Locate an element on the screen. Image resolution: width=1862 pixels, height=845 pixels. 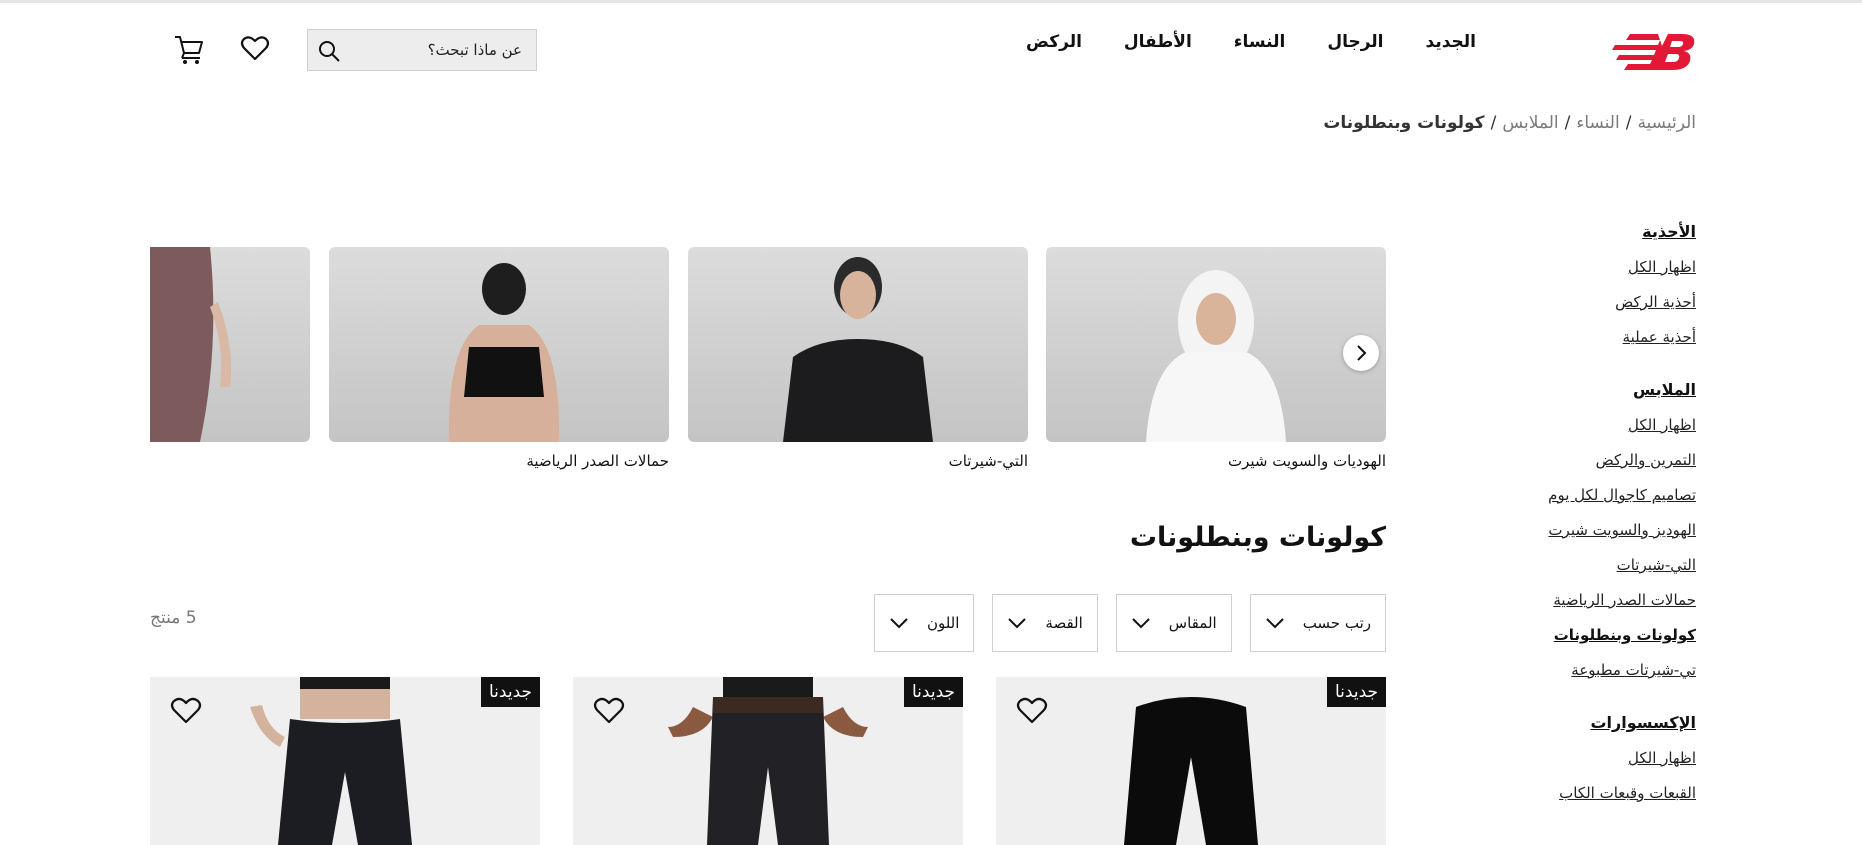
sort-dropdown: رتب حسب is located at coordinates (1317, 623).